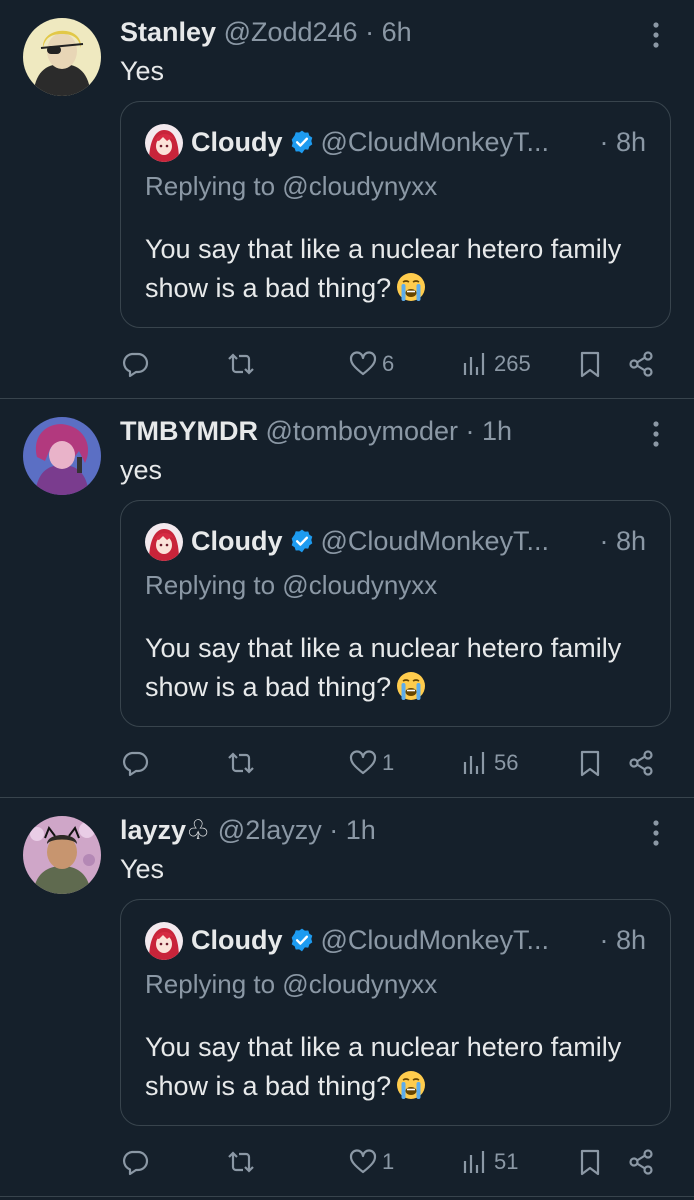  What do you see at coordinates (62, 57) in the screenshot?
I see `stanley-avatar` at bounding box center [62, 57].